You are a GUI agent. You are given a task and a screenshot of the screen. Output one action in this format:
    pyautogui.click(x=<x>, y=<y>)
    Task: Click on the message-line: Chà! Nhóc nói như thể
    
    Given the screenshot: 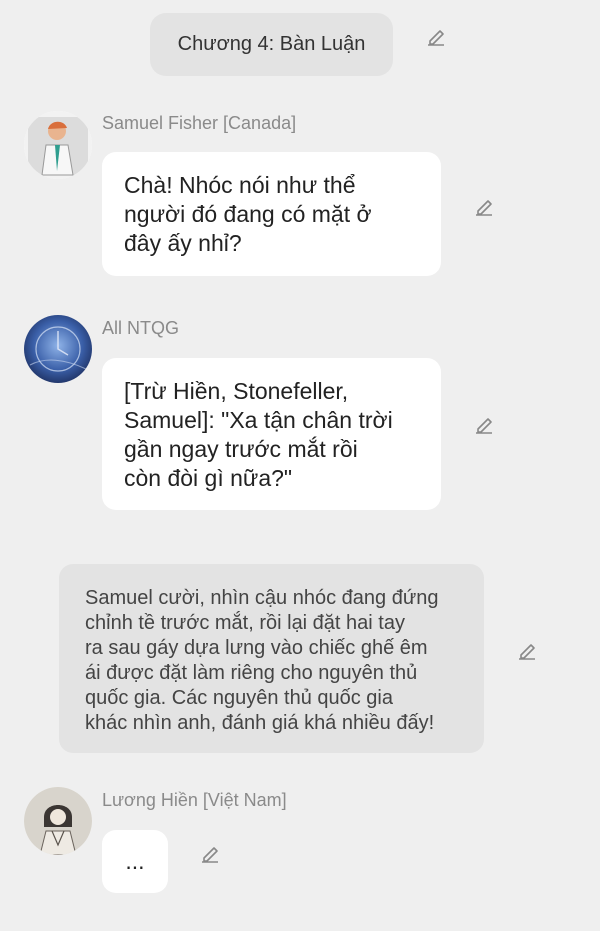 What is the action you would take?
    pyautogui.click(x=240, y=185)
    